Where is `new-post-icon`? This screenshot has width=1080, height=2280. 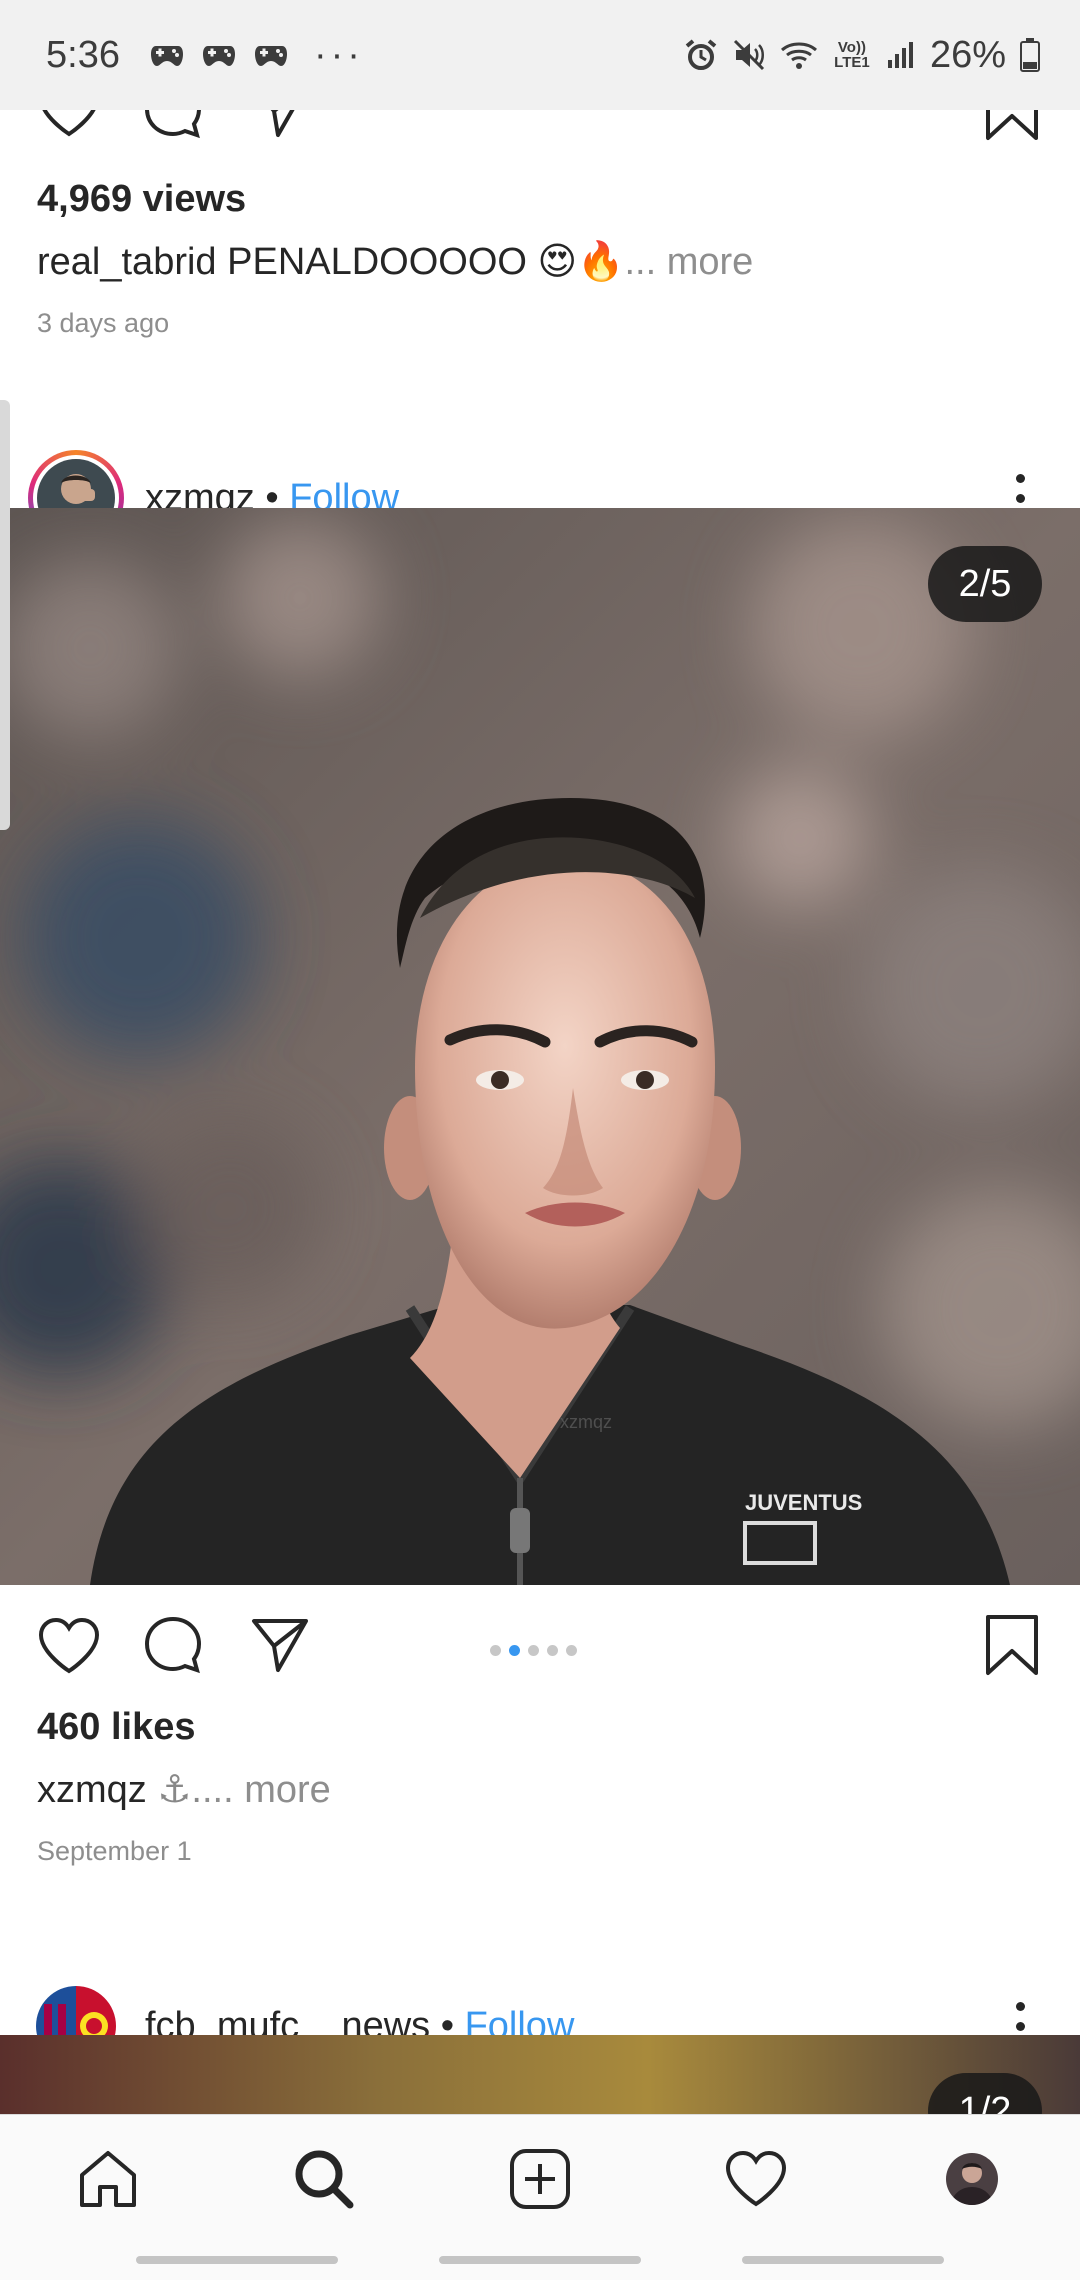
new-post-icon is located at coordinates (540, 2178).